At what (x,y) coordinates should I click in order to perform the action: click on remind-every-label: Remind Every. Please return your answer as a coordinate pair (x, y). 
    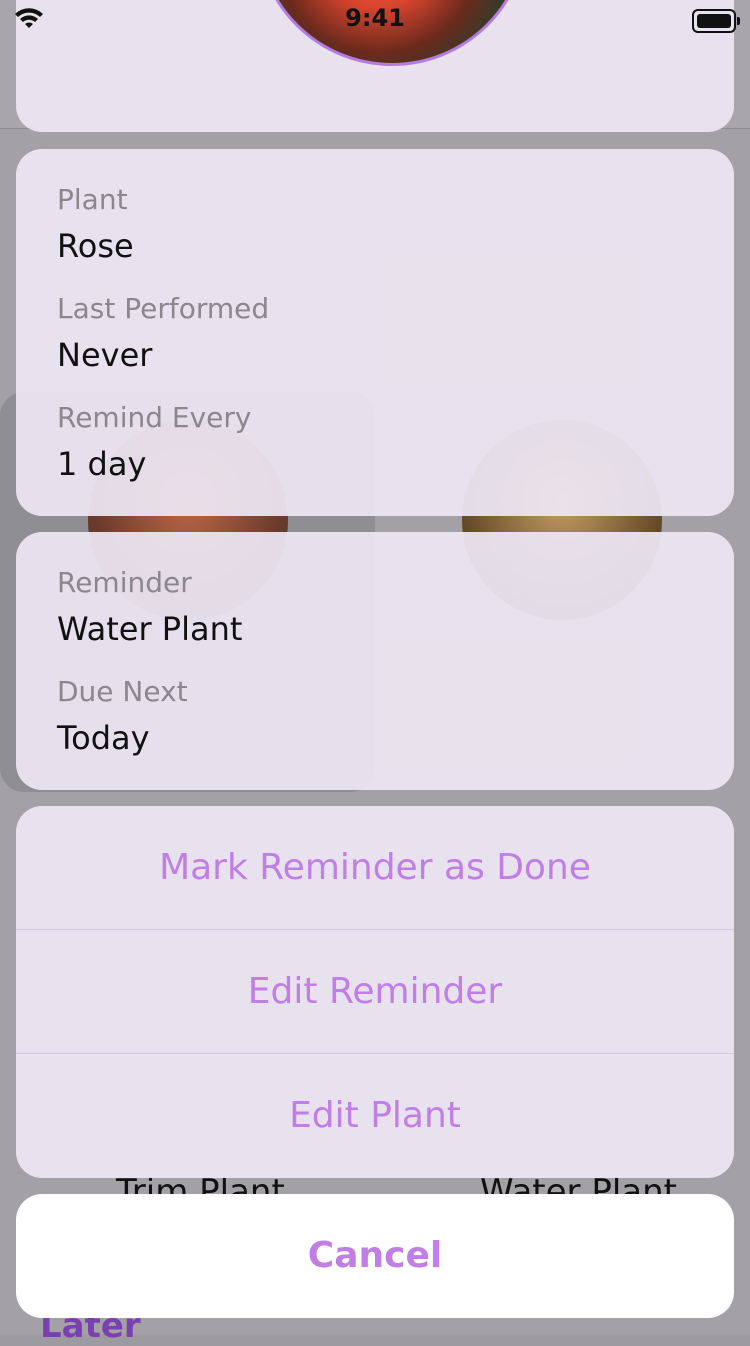
    Looking at the image, I should click on (154, 417).